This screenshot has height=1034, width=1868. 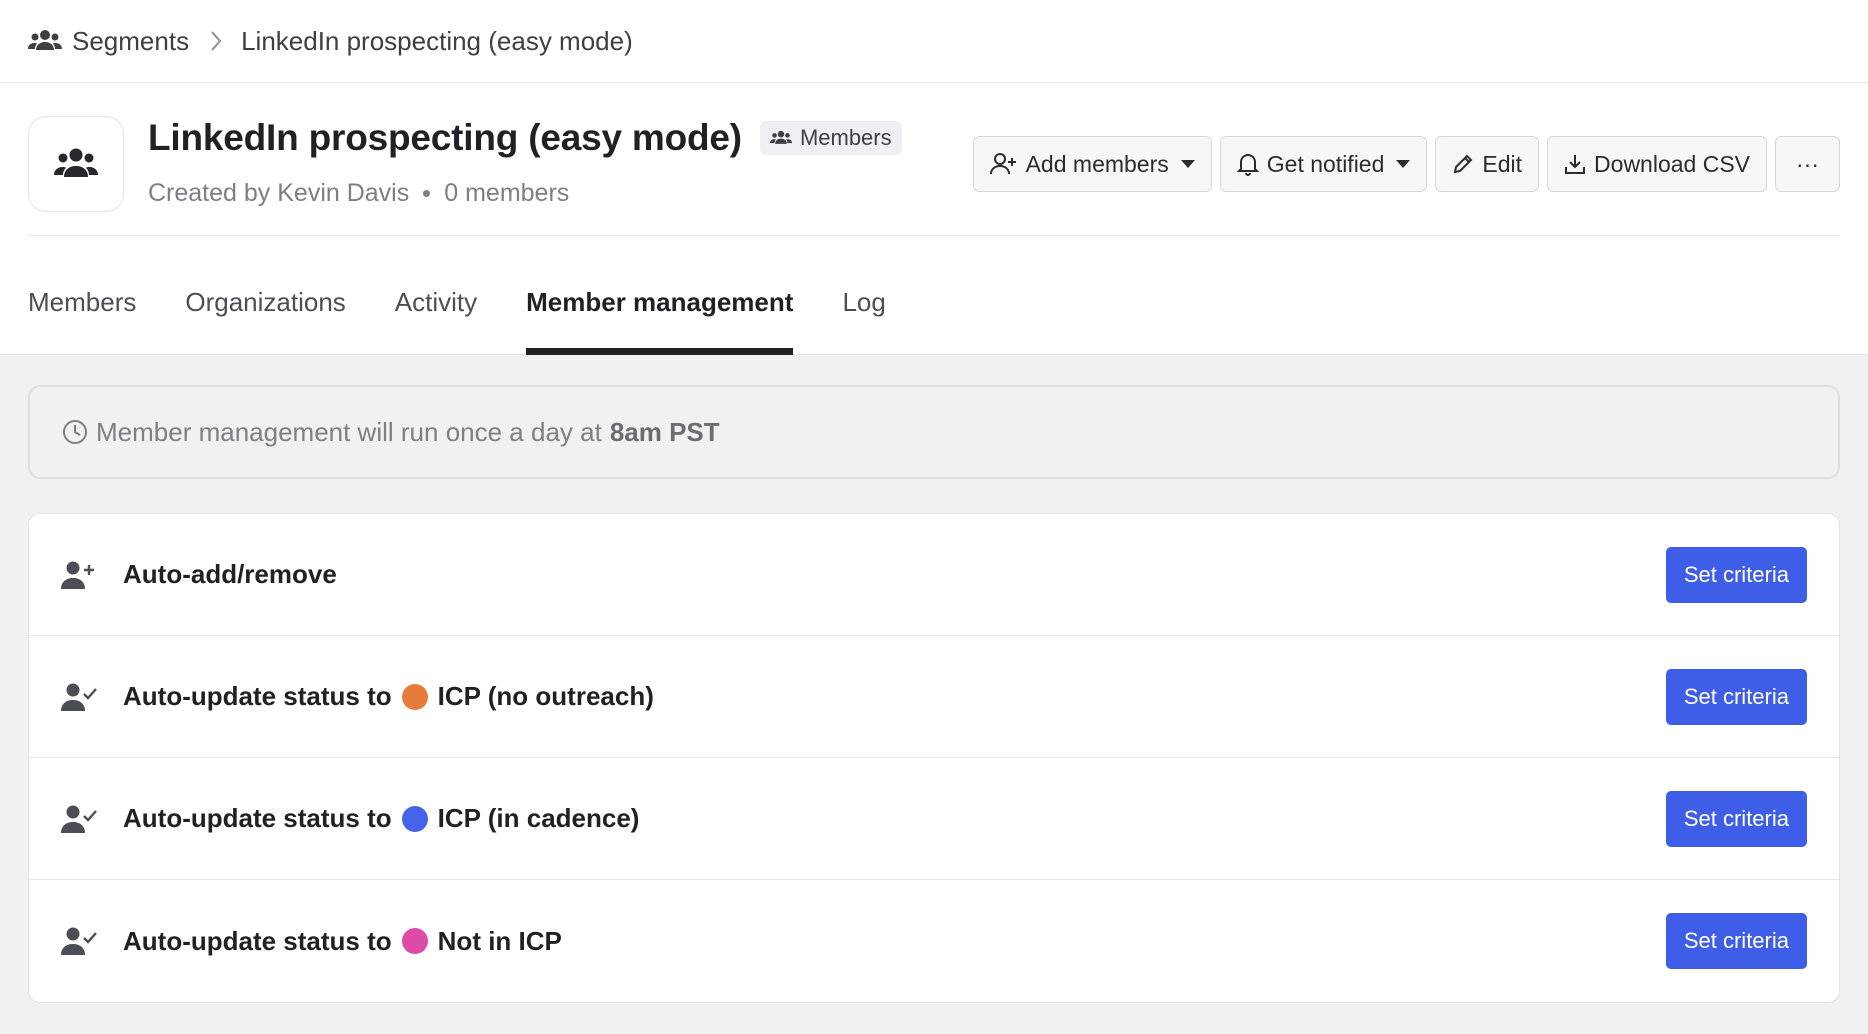 What do you see at coordinates (664, 431) in the screenshot?
I see `notice-time: 8am PST` at bounding box center [664, 431].